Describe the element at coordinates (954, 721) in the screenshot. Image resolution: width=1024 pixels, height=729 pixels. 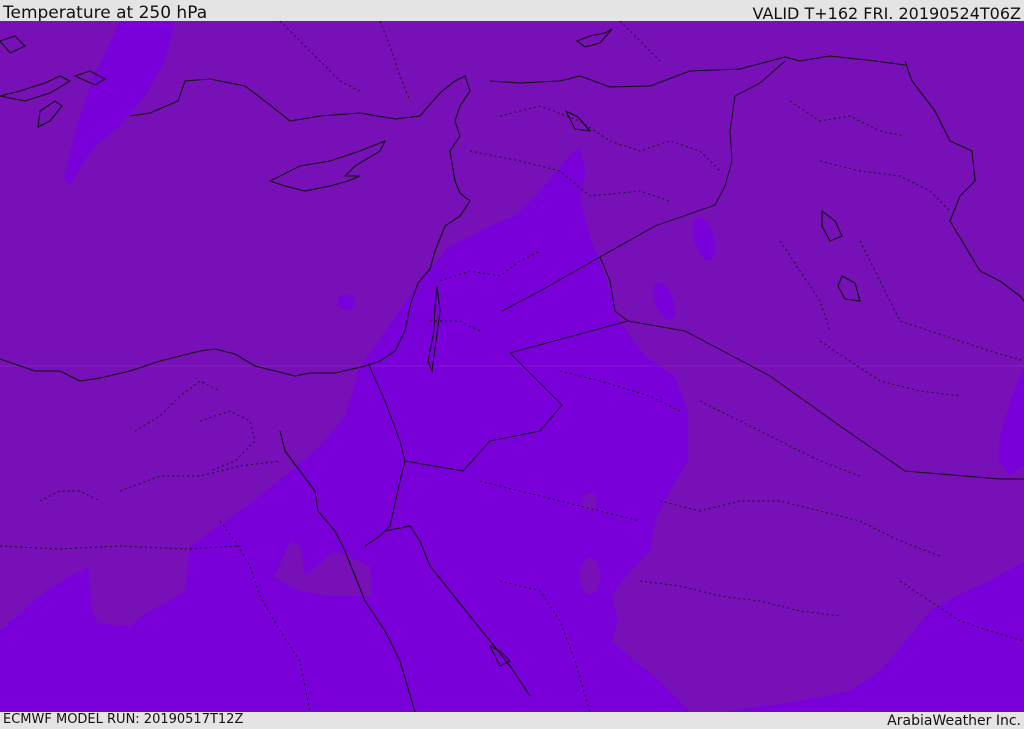
I see `brand-label: ArabiaWeather Inc.` at that location.